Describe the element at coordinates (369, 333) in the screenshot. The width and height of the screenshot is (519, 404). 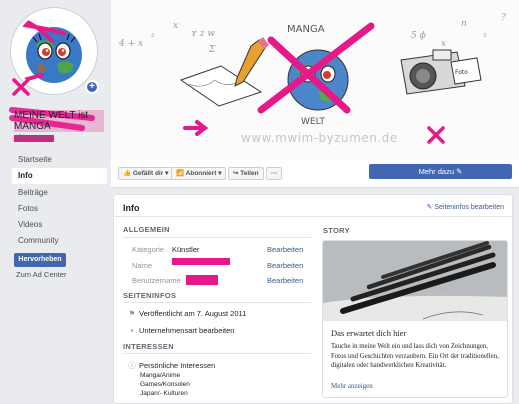
I see `story-title: Das erwartet dich hier` at that location.